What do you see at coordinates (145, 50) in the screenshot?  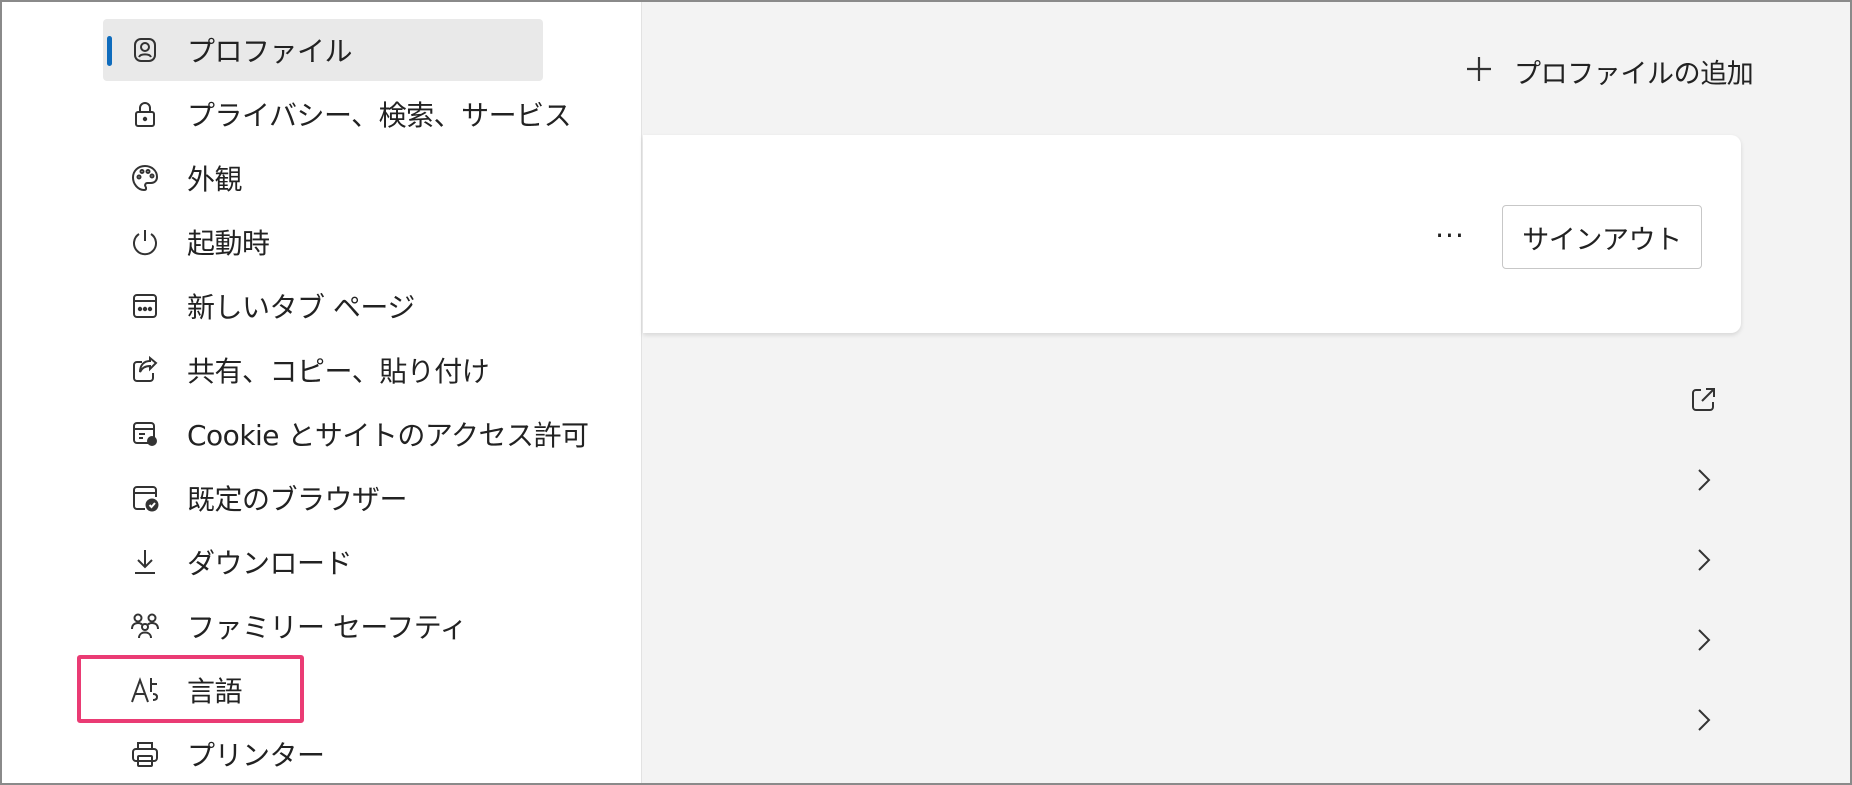 I see `profile-icon` at bounding box center [145, 50].